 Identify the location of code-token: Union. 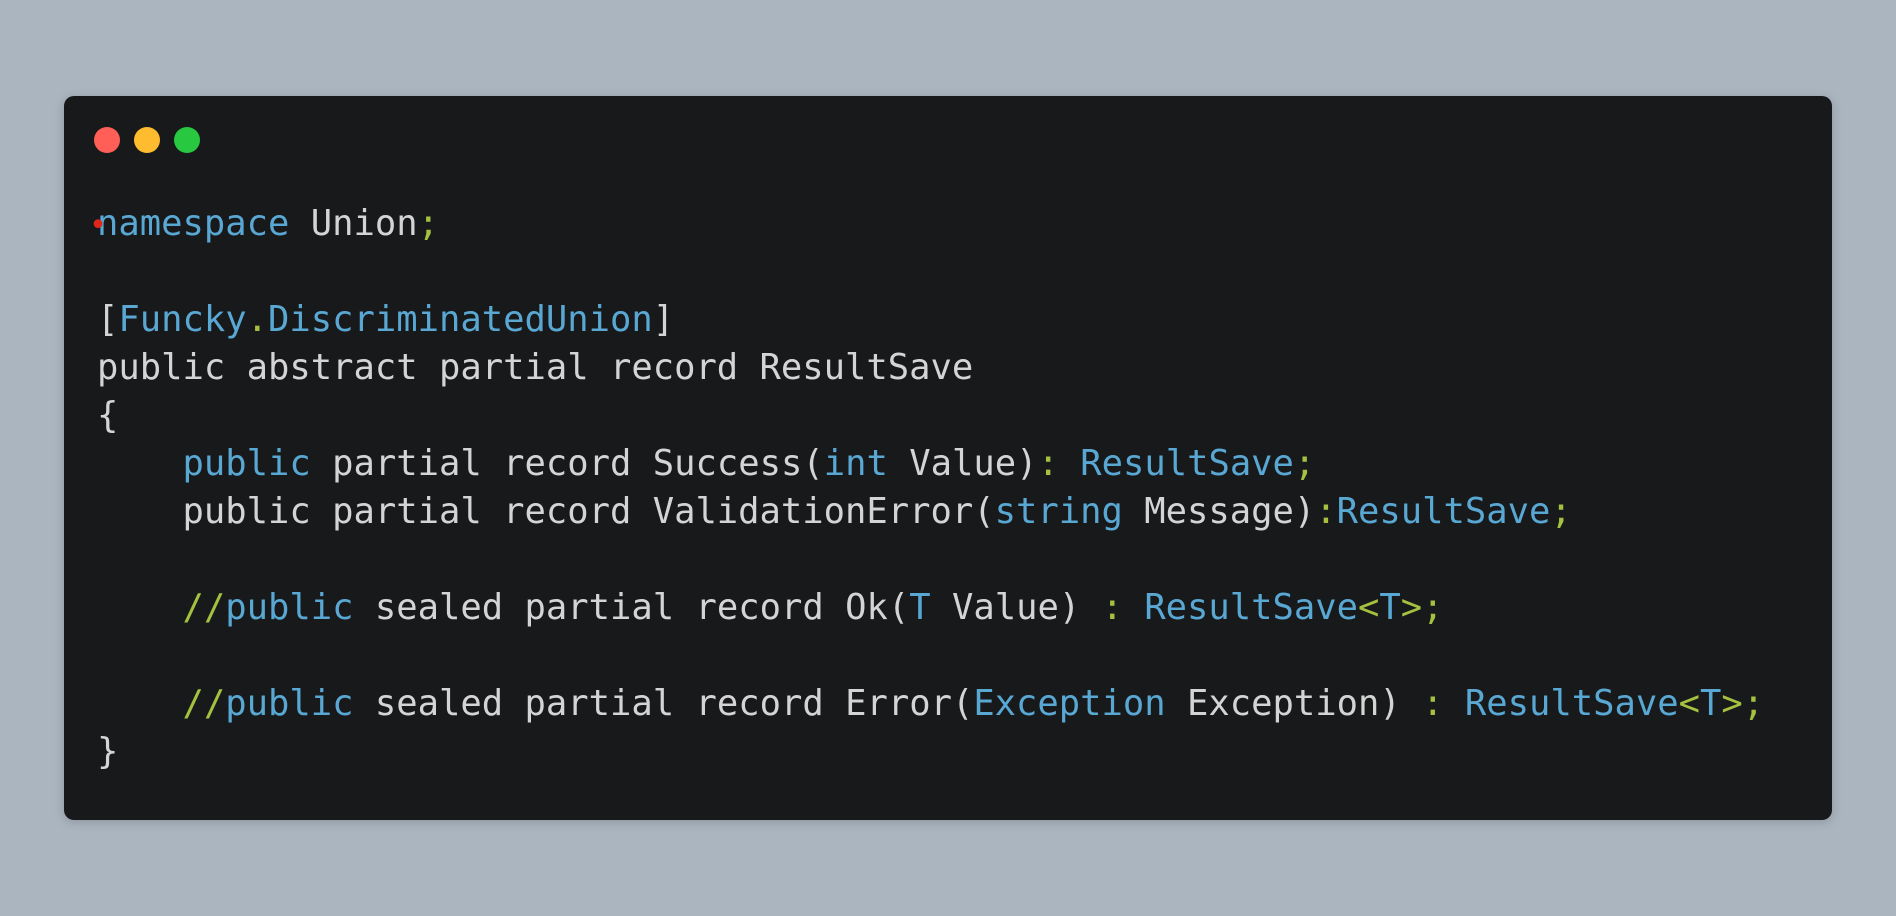
(353, 223).